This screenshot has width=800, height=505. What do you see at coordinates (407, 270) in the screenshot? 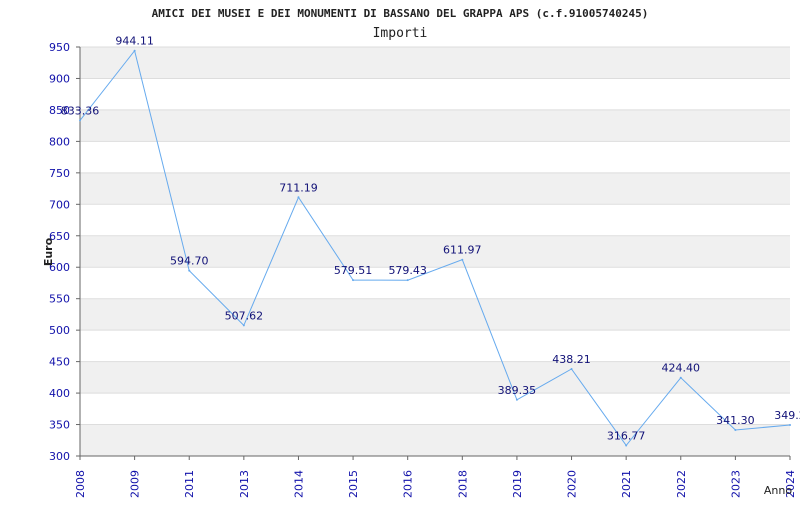
I see `data-label: 579.43` at bounding box center [407, 270].